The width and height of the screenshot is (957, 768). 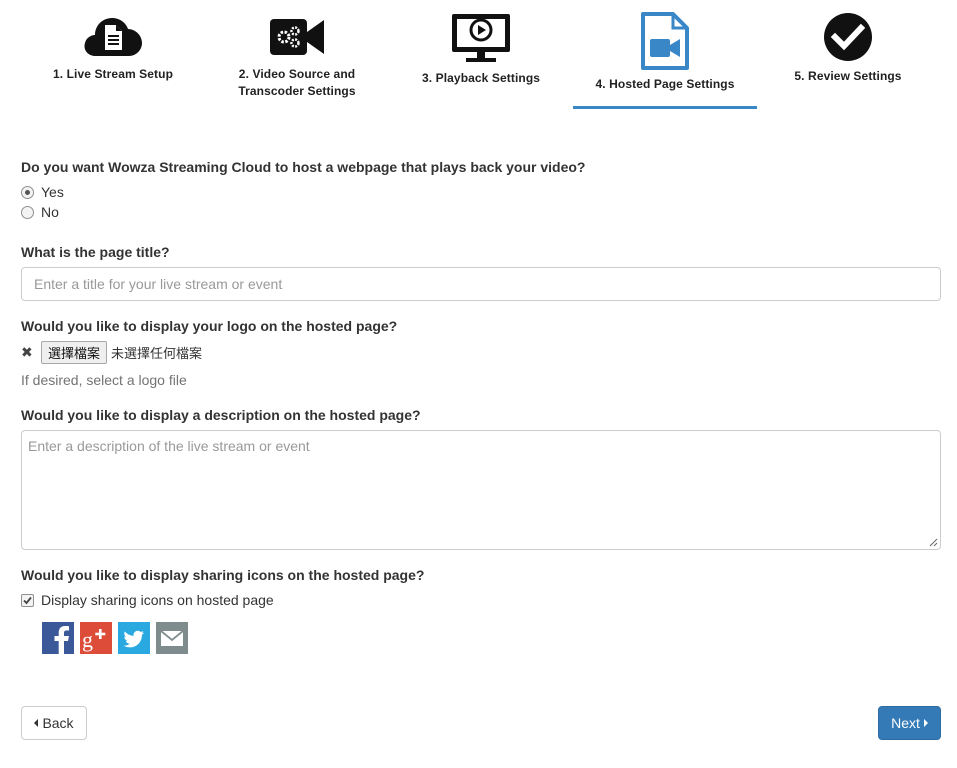 What do you see at coordinates (134, 638) in the screenshot?
I see `twitter-icon` at bounding box center [134, 638].